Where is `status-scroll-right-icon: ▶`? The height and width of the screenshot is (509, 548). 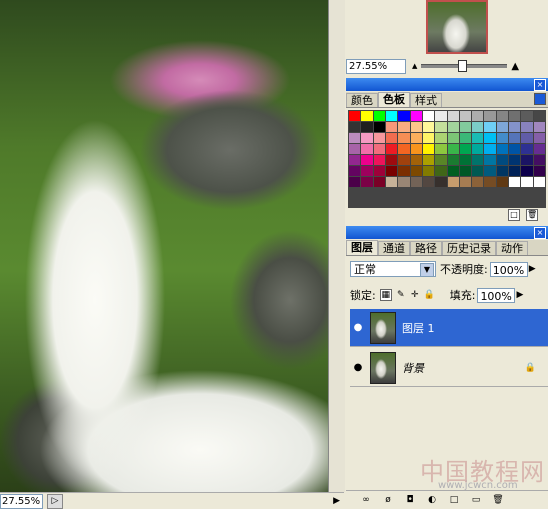
status-scroll-right-icon: ▶ is located at coordinates (336, 501).